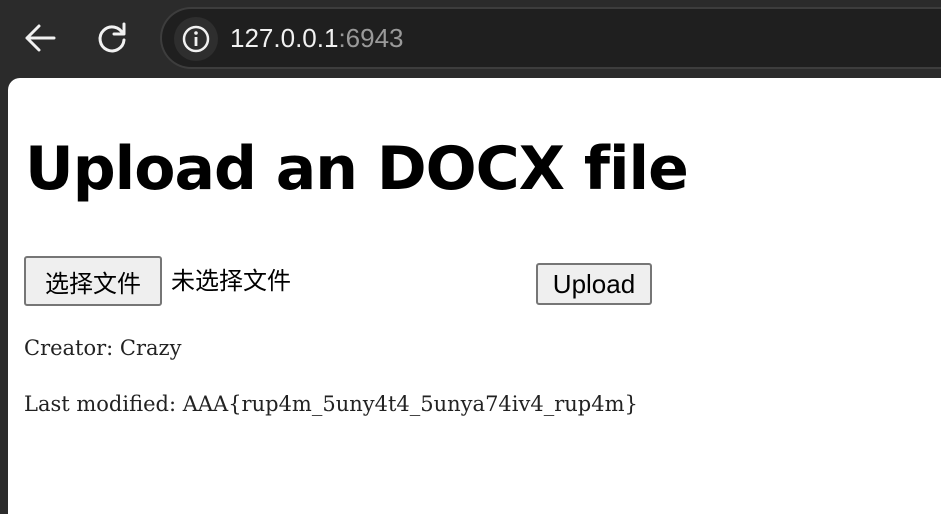 The height and width of the screenshot is (514, 941). I want to click on upload-button: Upload, so click(594, 284).